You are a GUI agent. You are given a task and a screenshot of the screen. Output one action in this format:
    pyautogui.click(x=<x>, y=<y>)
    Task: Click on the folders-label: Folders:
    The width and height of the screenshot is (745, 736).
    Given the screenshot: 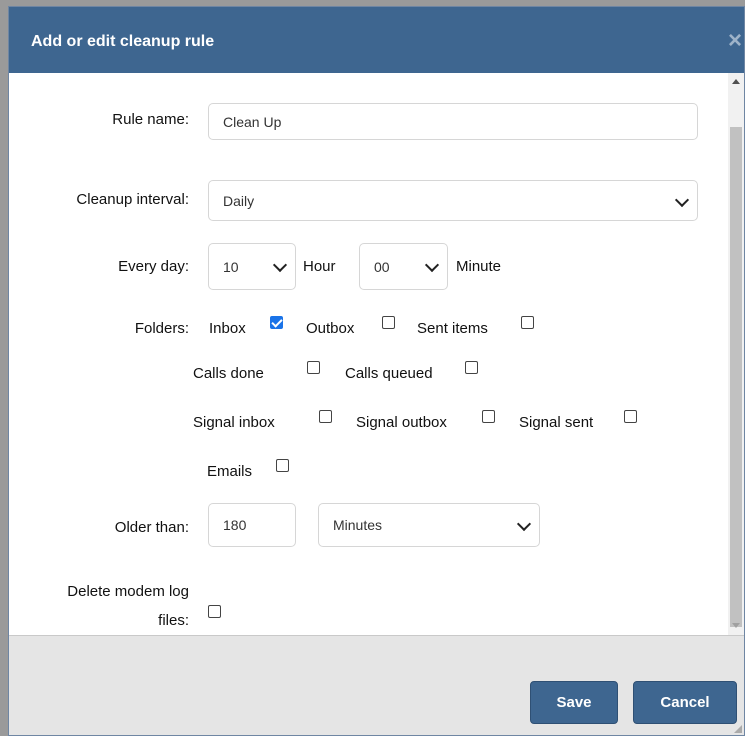 What is the action you would take?
    pyautogui.click(x=161, y=328)
    